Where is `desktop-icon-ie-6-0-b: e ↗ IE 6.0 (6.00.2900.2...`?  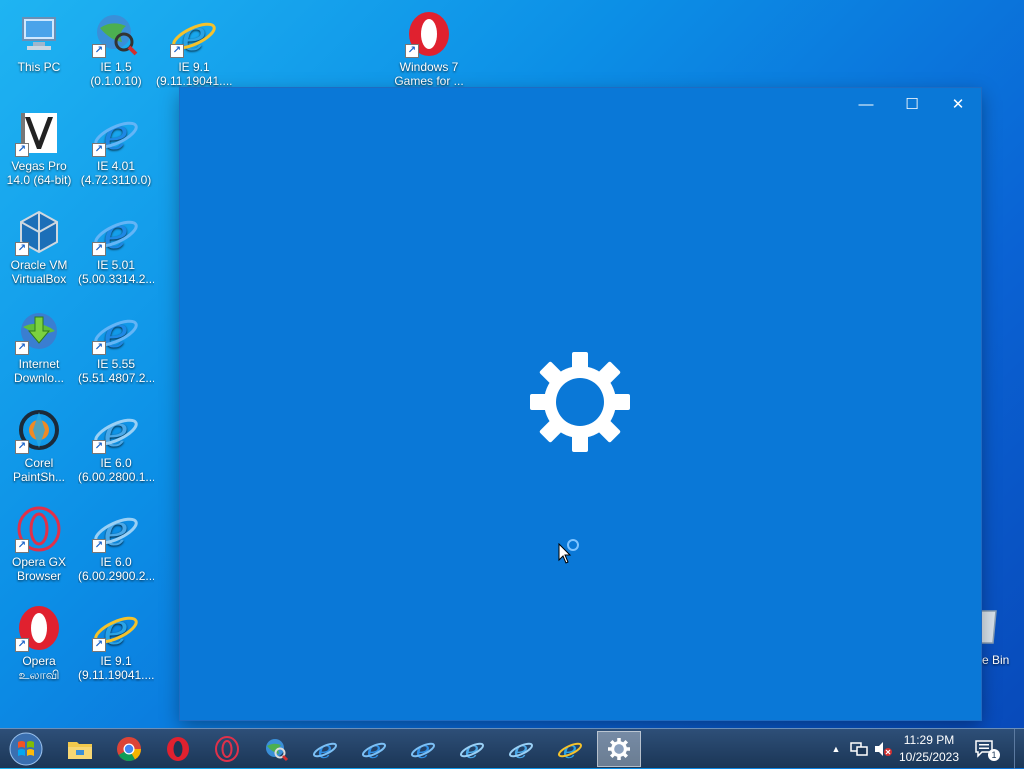
desktop-icon-ie-6-0-b: e ↗ IE 6.0 (6.00.2900.2... is located at coordinates (116, 547).